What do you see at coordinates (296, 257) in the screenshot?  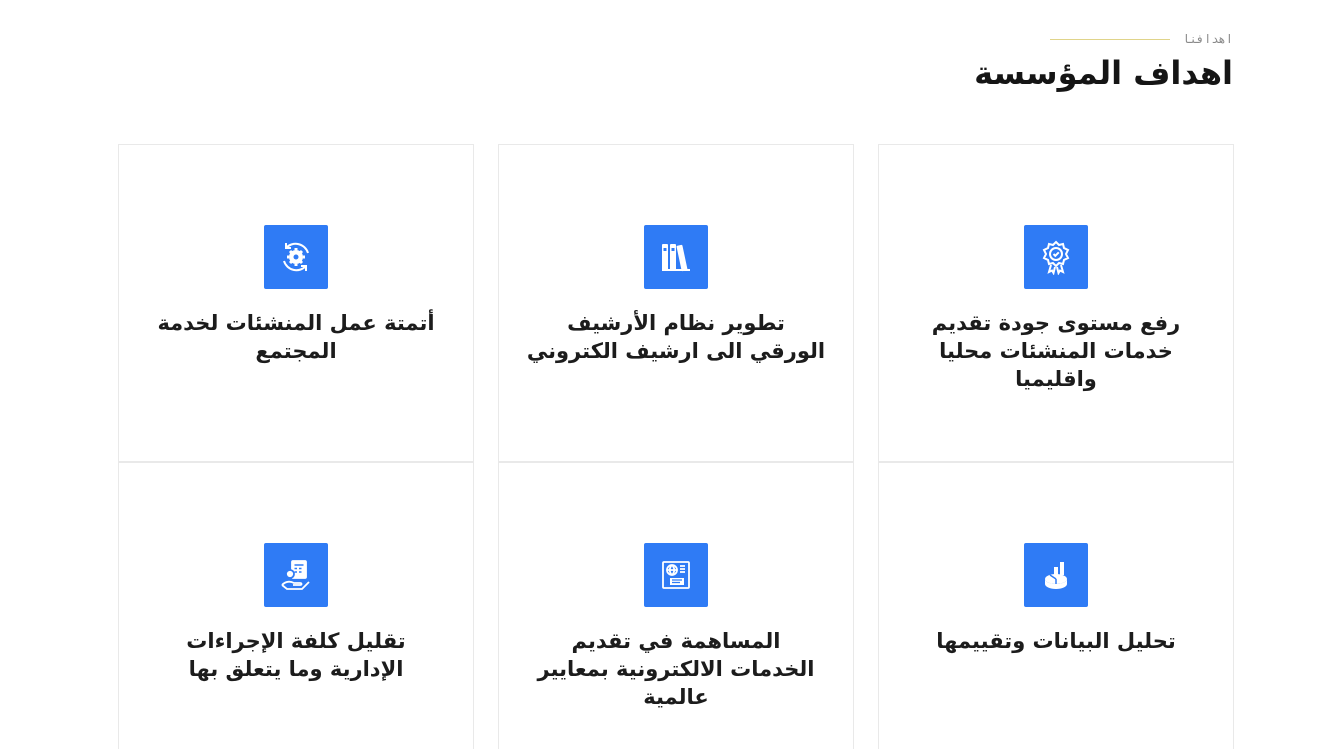 I see `gear-cycle-icon` at bounding box center [296, 257].